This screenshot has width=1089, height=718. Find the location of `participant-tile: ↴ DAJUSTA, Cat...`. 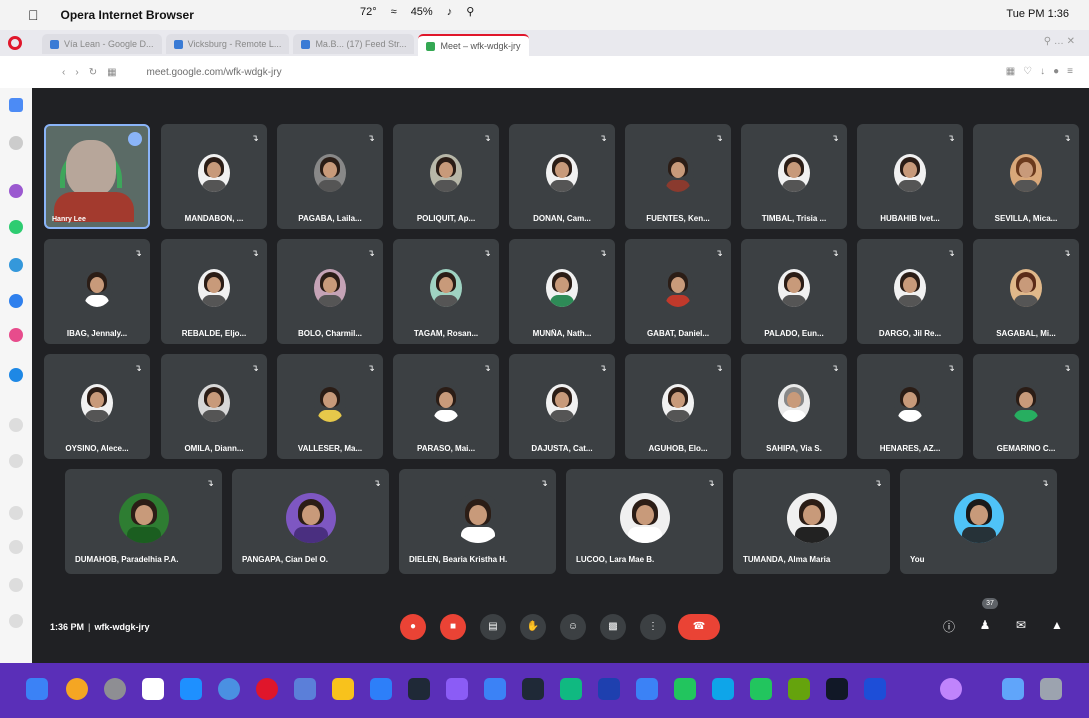

participant-tile: ↴ DAJUSTA, Cat... is located at coordinates (562, 406).